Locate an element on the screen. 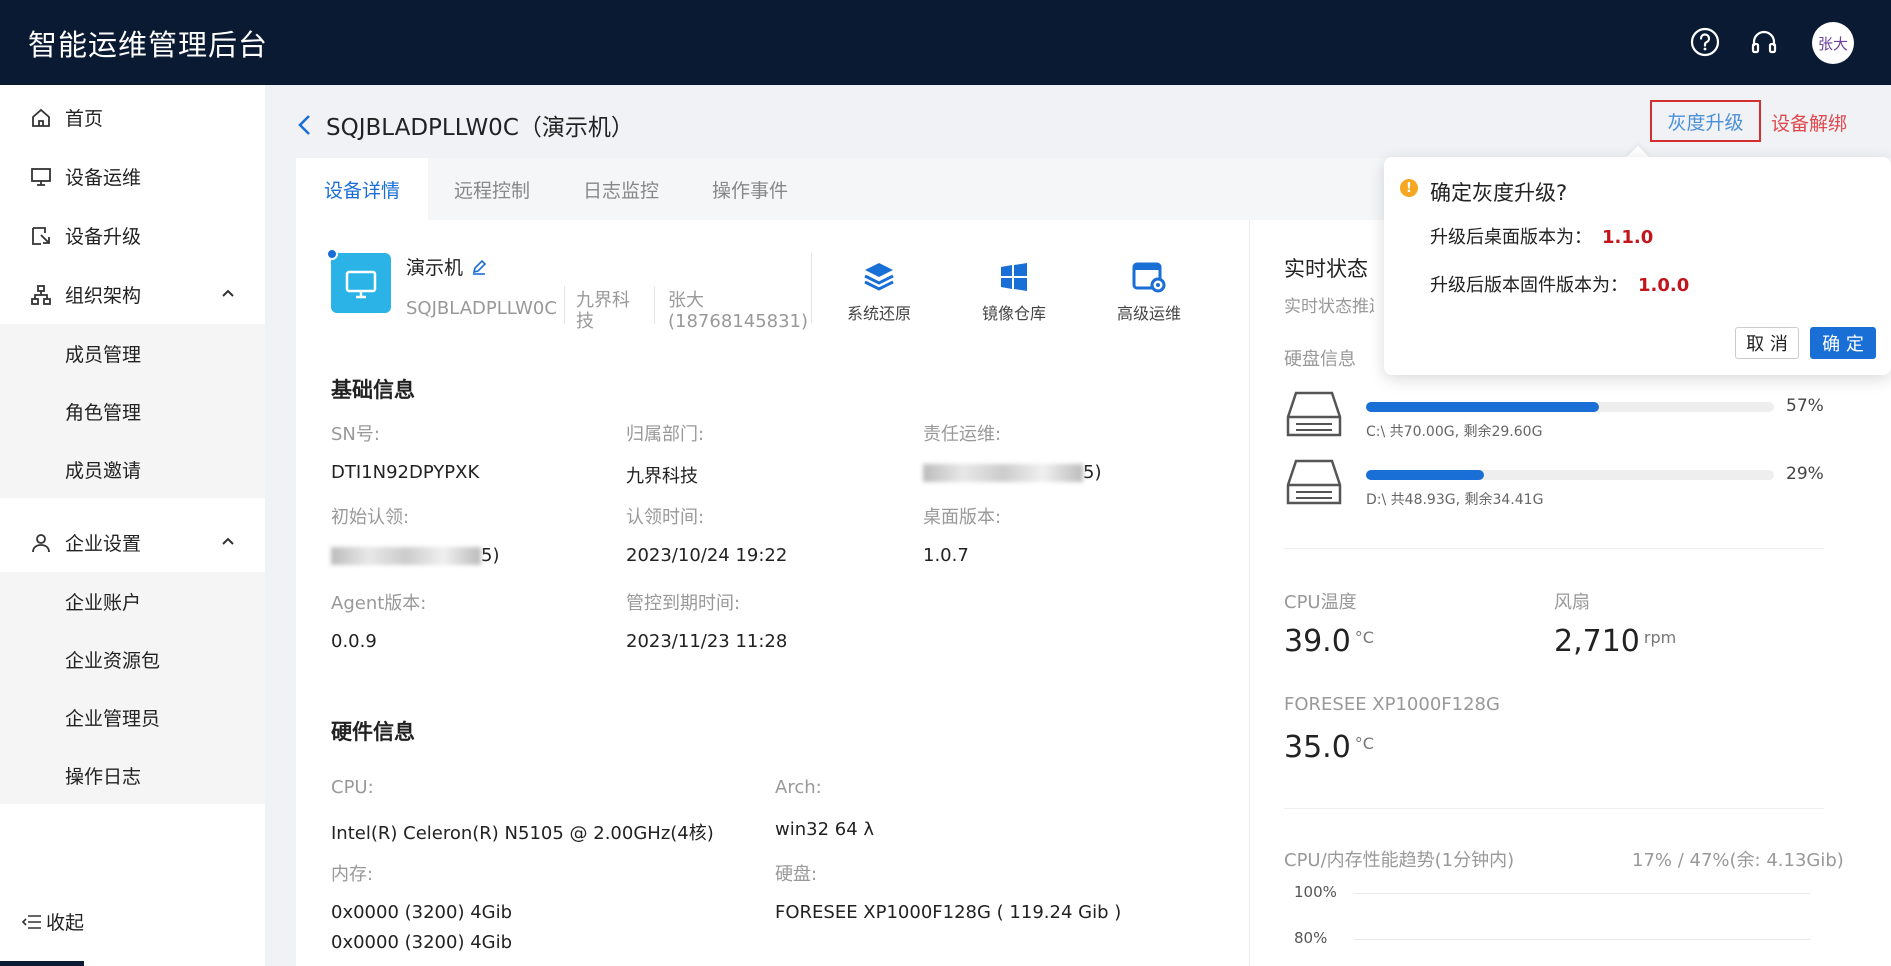  upgrade-icon is located at coordinates (41, 236).